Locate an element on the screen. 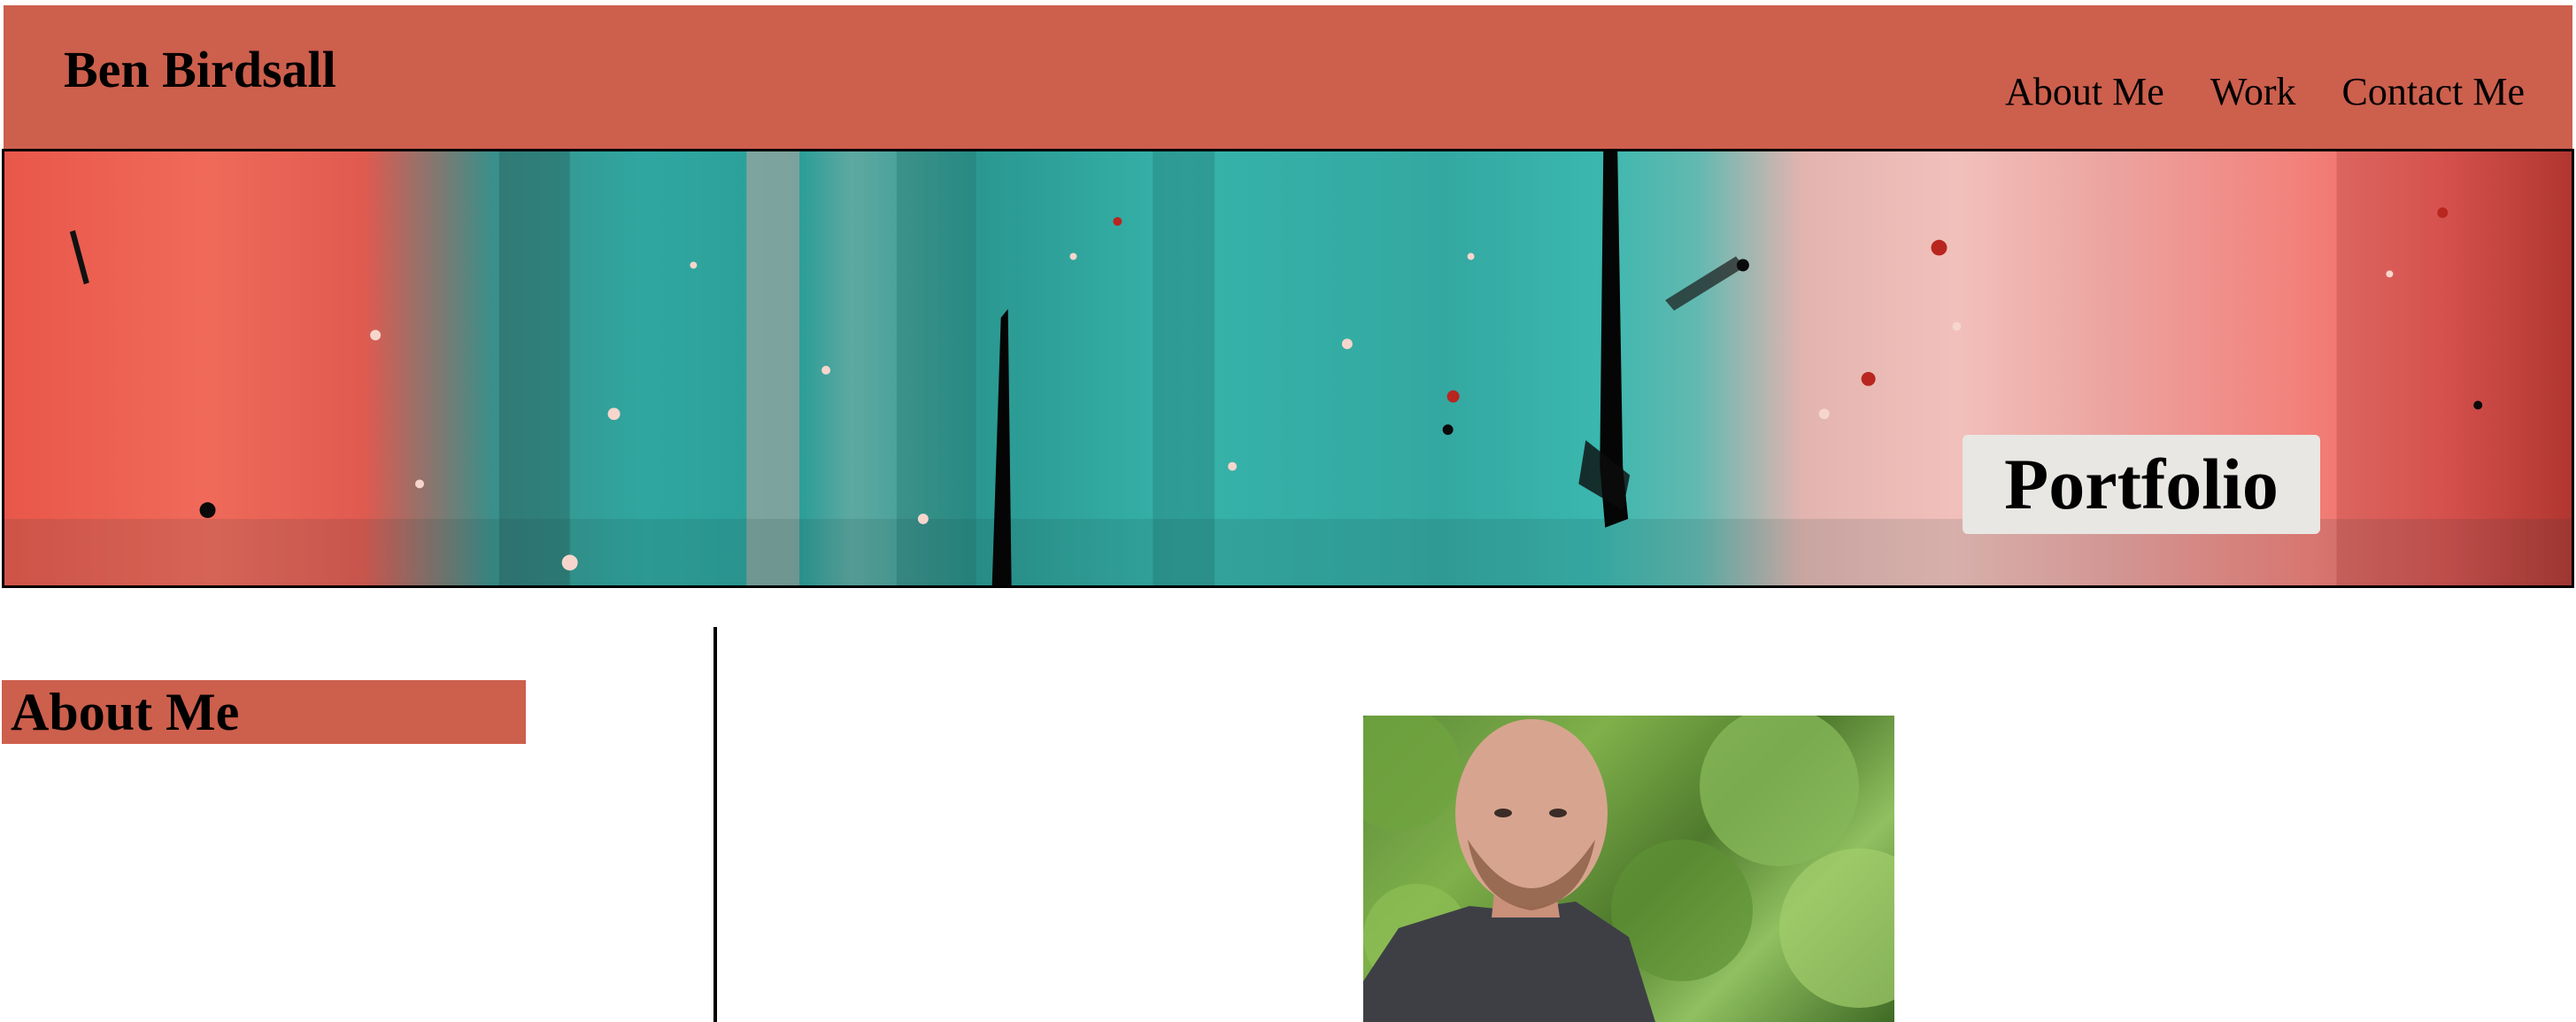 This screenshot has height=1022, width=2576. main-nav: About Me Work Contact Me is located at coordinates (2265, 93).